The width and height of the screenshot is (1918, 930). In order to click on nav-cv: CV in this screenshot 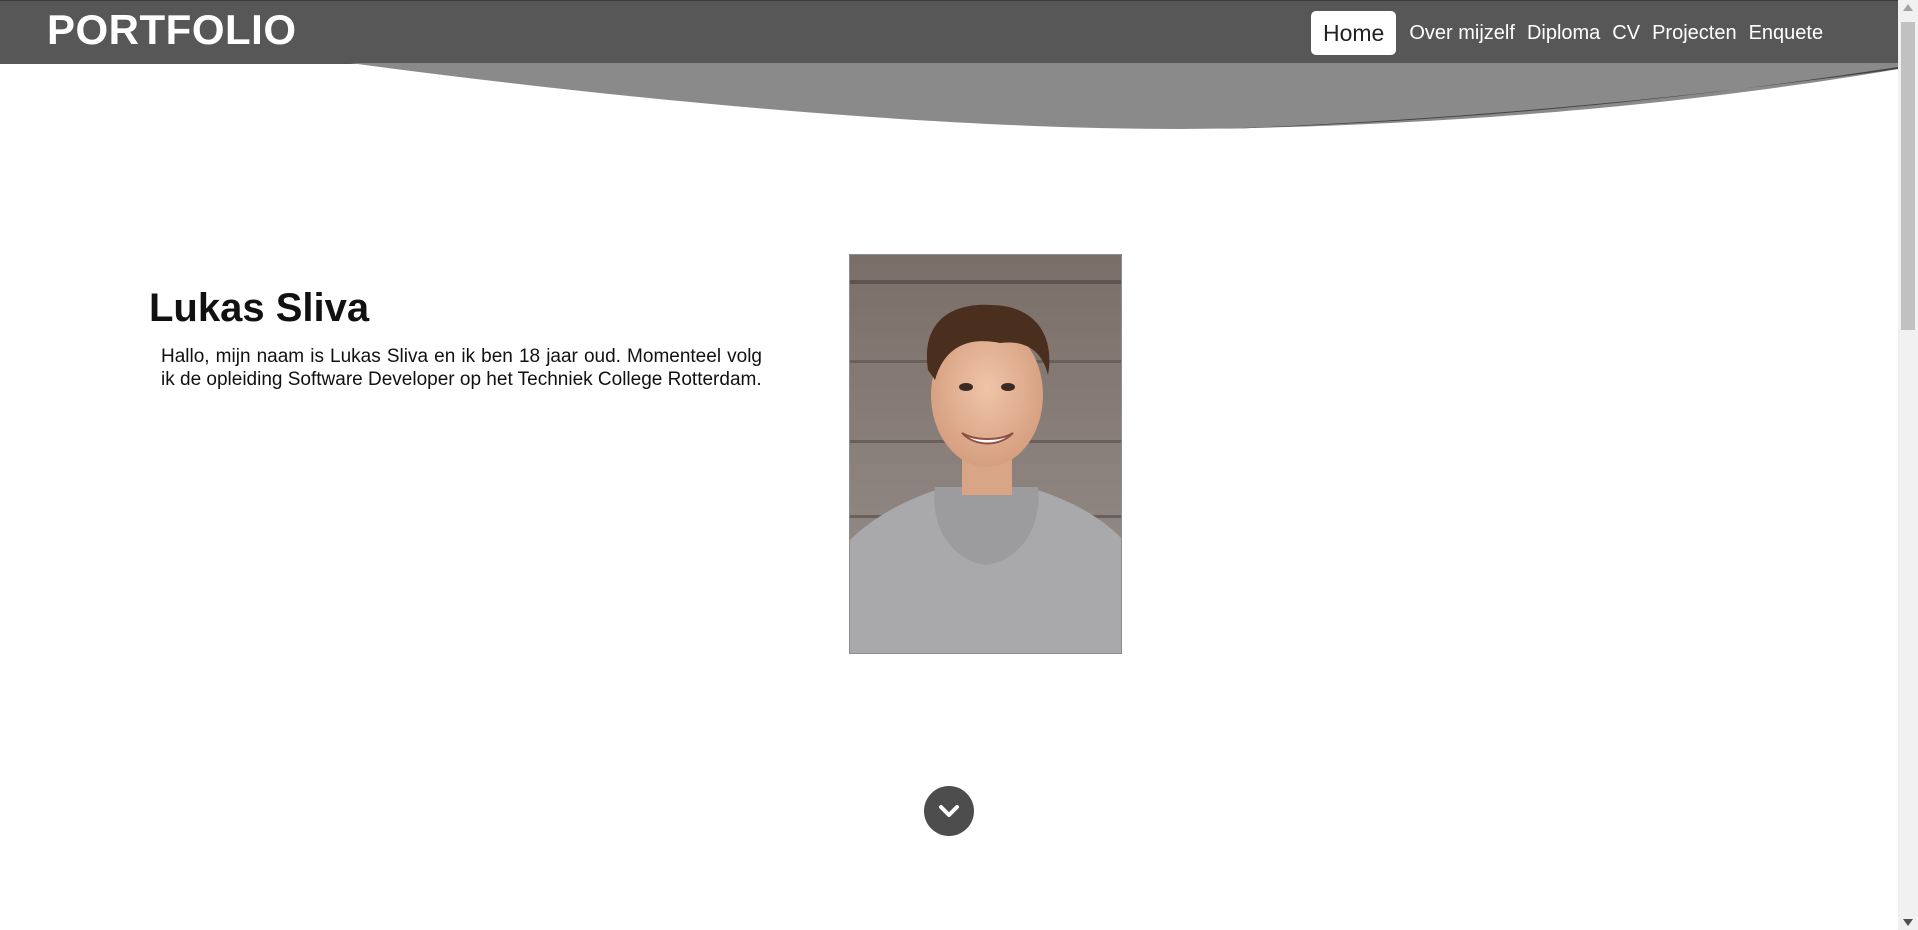, I will do `click(1626, 33)`.